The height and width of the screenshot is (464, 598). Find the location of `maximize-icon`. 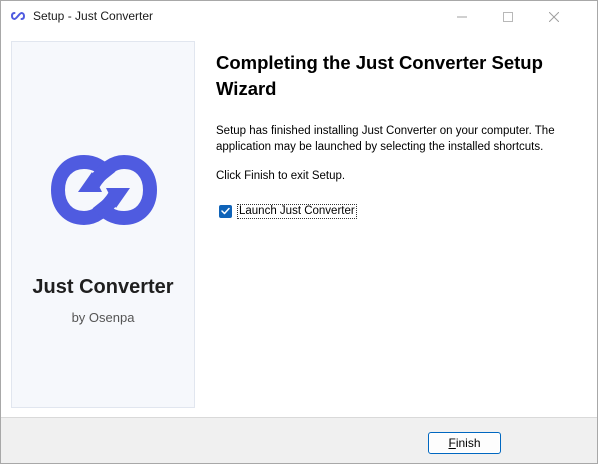

maximize-icon is located at coordinates (508, 16).